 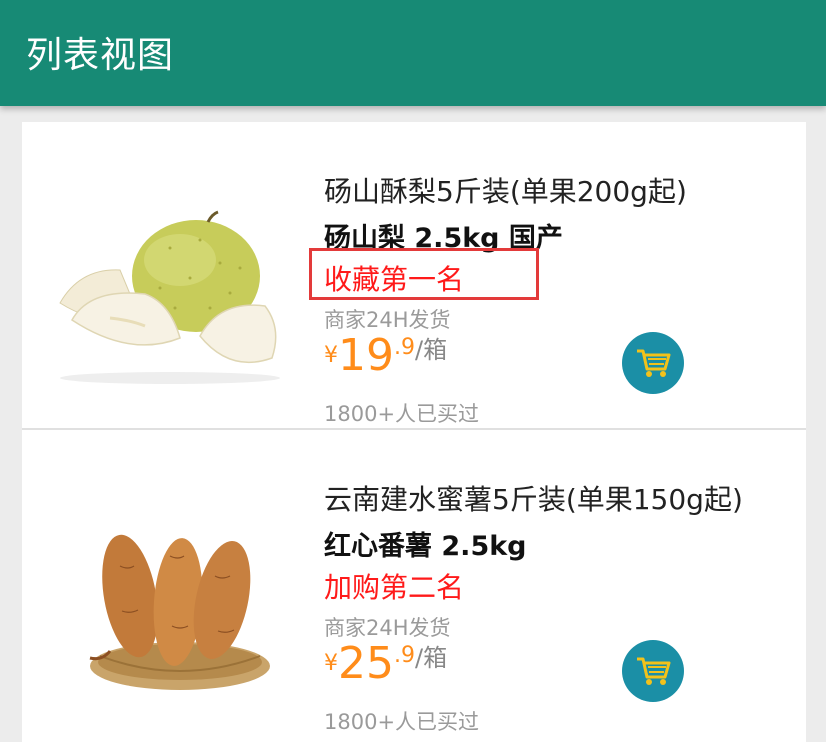 I want to click on rank-label: 收藏第一名, so click(x=394, y=279).